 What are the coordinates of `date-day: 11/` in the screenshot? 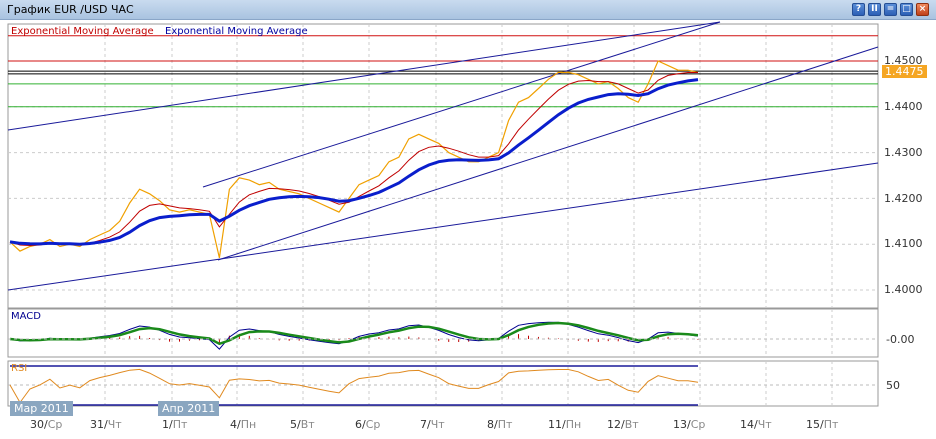 It's located at (557, 424).